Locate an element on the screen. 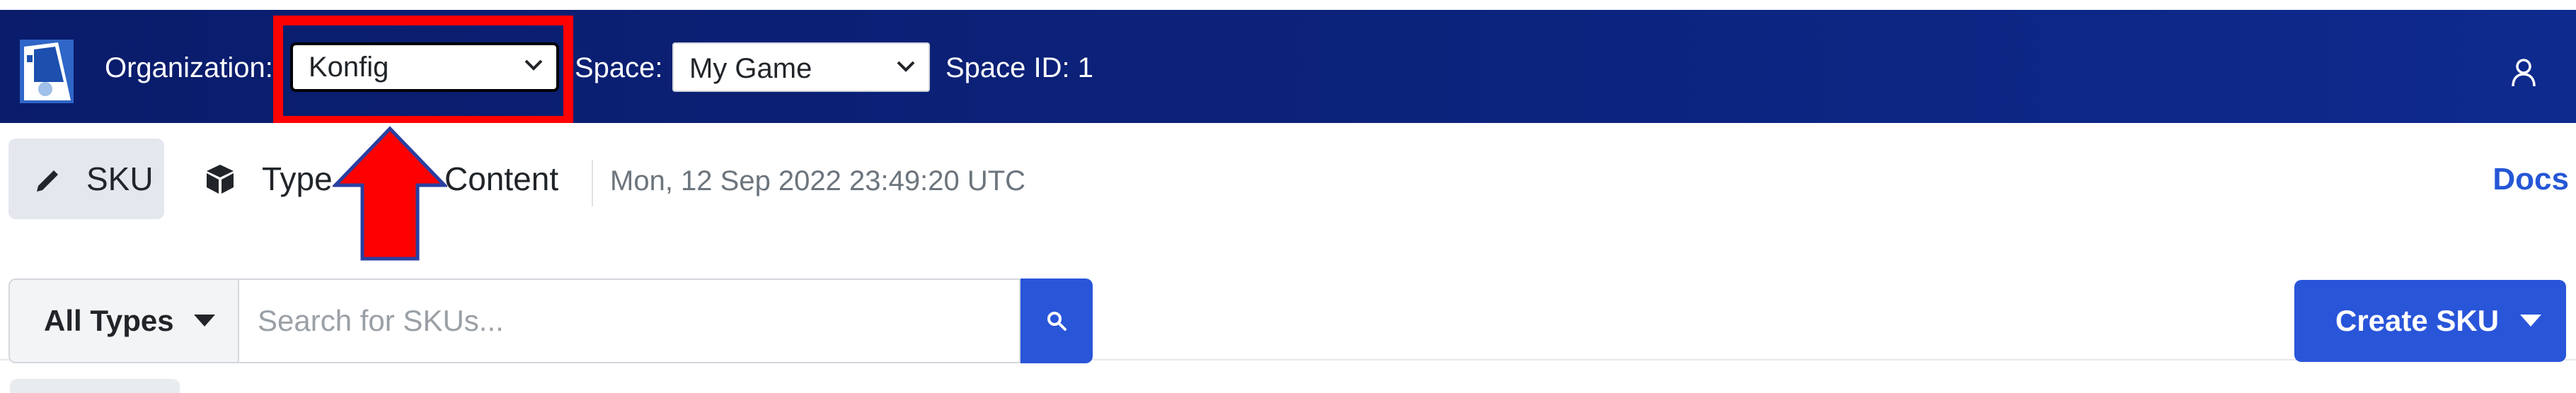 Image resolution: width=2576 pixels, height=393 pixels. organization-label: Organization: is located at coordinates (189, 67).